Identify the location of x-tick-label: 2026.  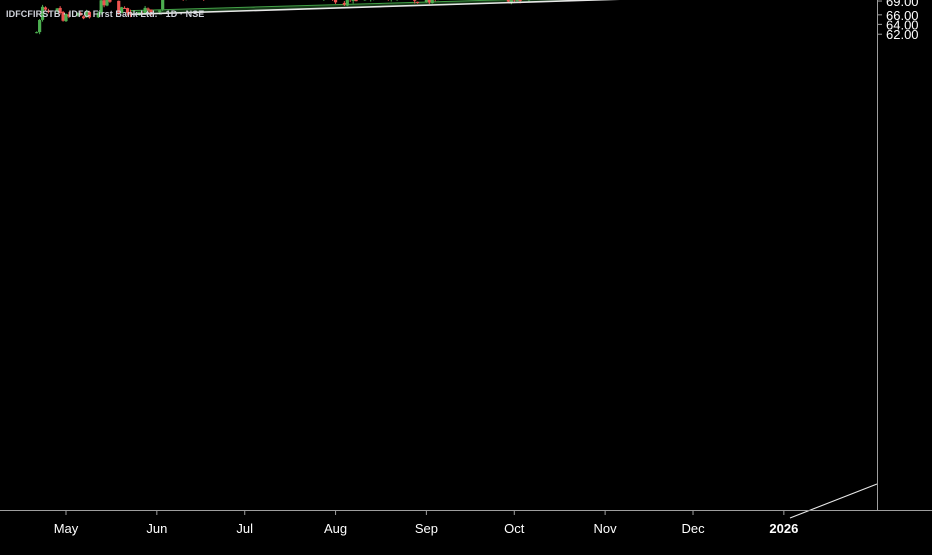
(783, 528).